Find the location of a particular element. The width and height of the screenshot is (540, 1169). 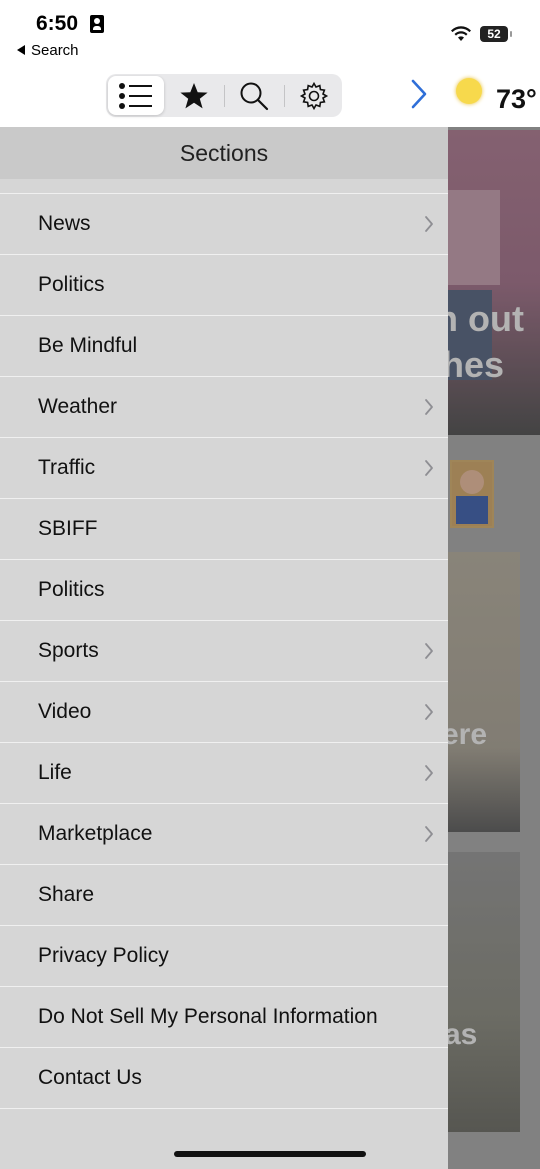

home-indicator is located at coordinates (270, 1154).